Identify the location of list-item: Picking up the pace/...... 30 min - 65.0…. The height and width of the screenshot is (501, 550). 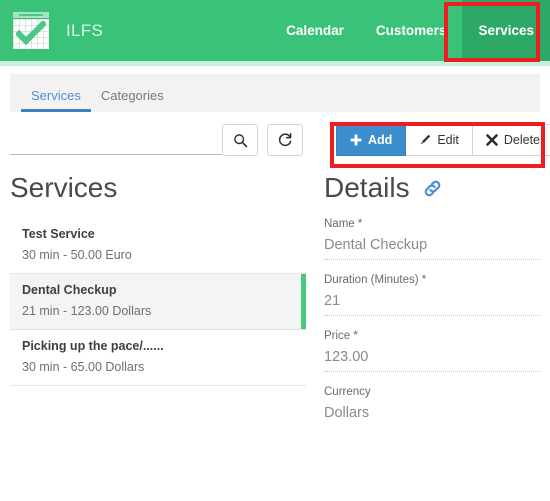
(158, 358).